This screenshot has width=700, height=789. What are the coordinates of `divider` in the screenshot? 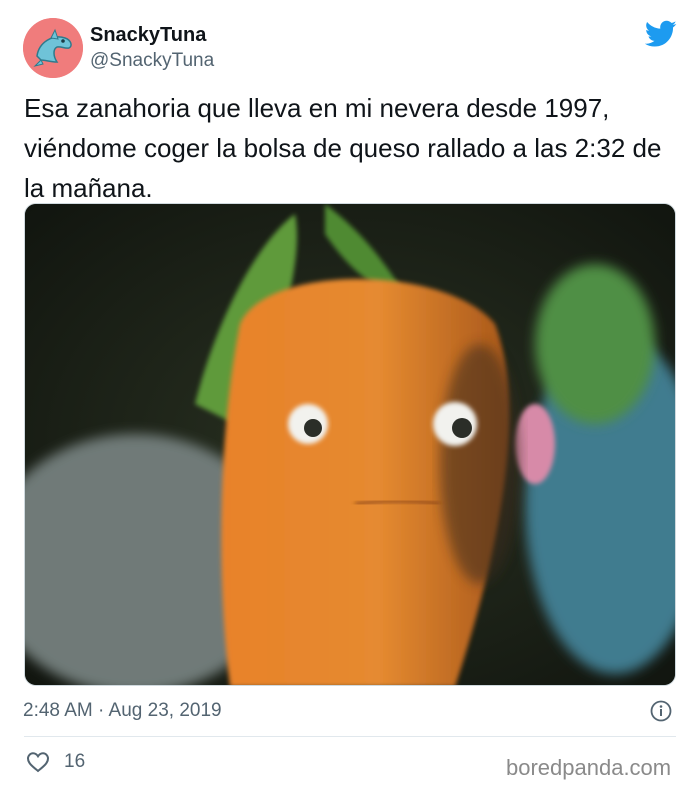 It's located at (350, 736).